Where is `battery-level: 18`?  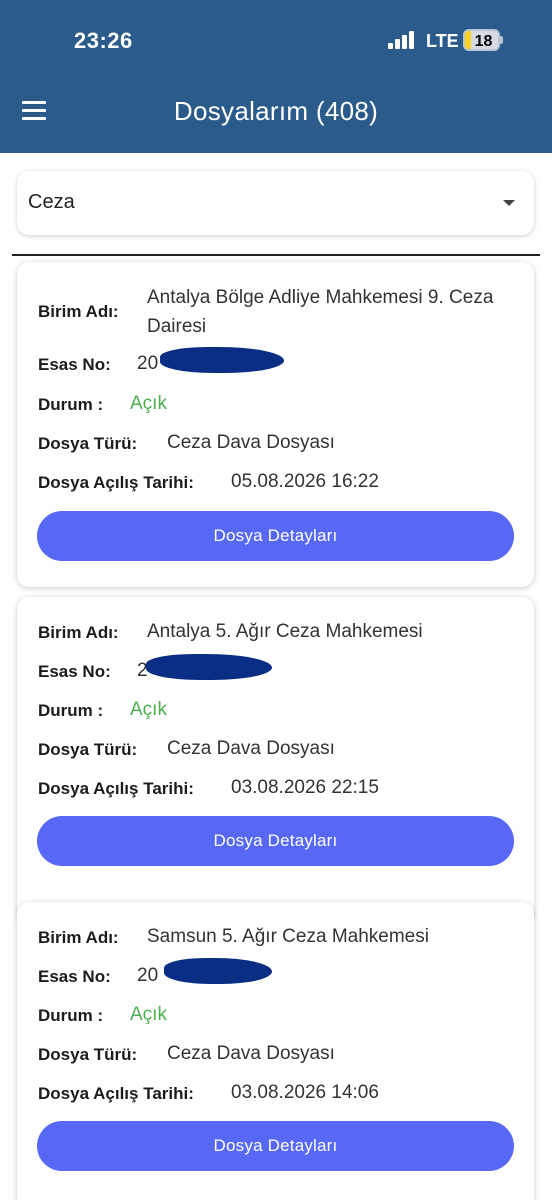
battery-level: 18 is located at coordinates (483, 41).